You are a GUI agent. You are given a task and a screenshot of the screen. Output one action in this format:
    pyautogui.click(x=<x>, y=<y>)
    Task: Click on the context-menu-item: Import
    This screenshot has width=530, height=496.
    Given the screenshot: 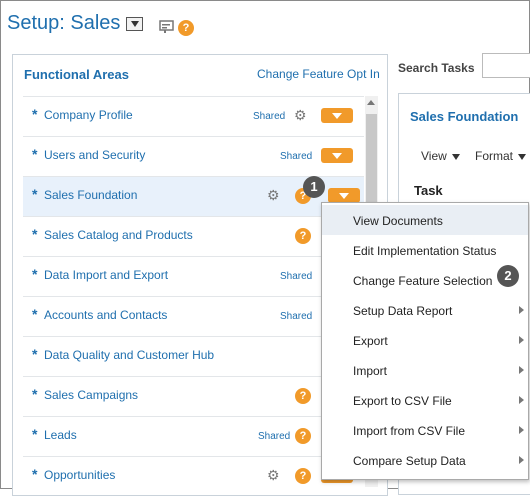 What is the action you would take?
    pyautogui.click(x=425, y=370)
    